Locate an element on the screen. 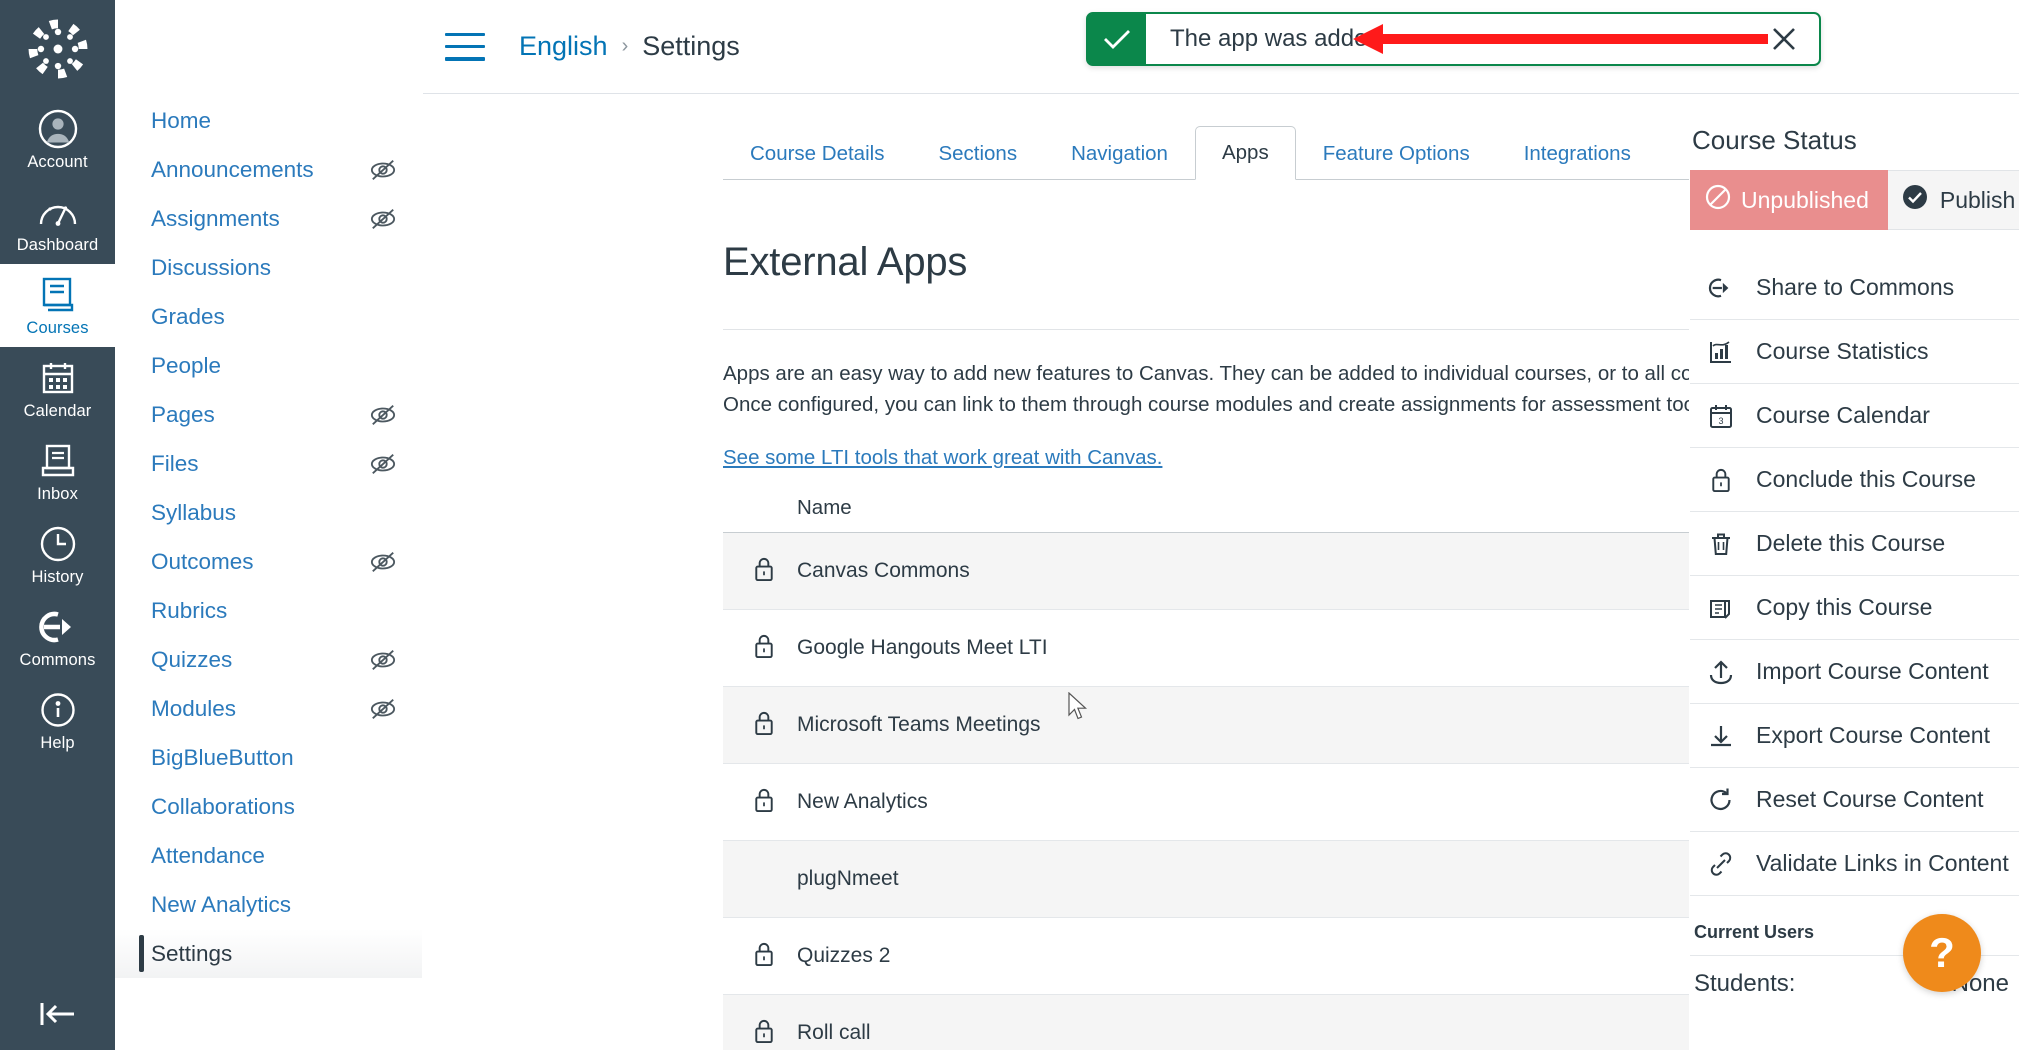 The height and width of the screenshot is (1050, 2019). tab-feature-options: Feature Options is located at coordinates (1396, 153).